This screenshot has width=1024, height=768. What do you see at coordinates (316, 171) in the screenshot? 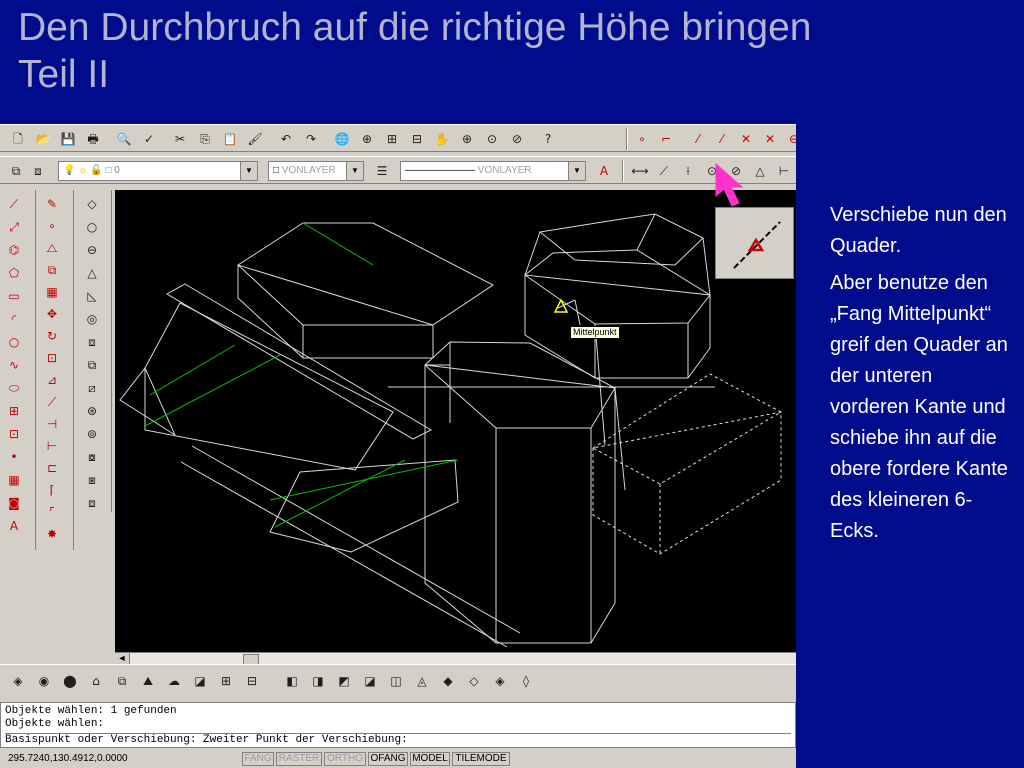
I see `color-dropdown: □ VONLAYER ▼` at bounding box center [316, 171].